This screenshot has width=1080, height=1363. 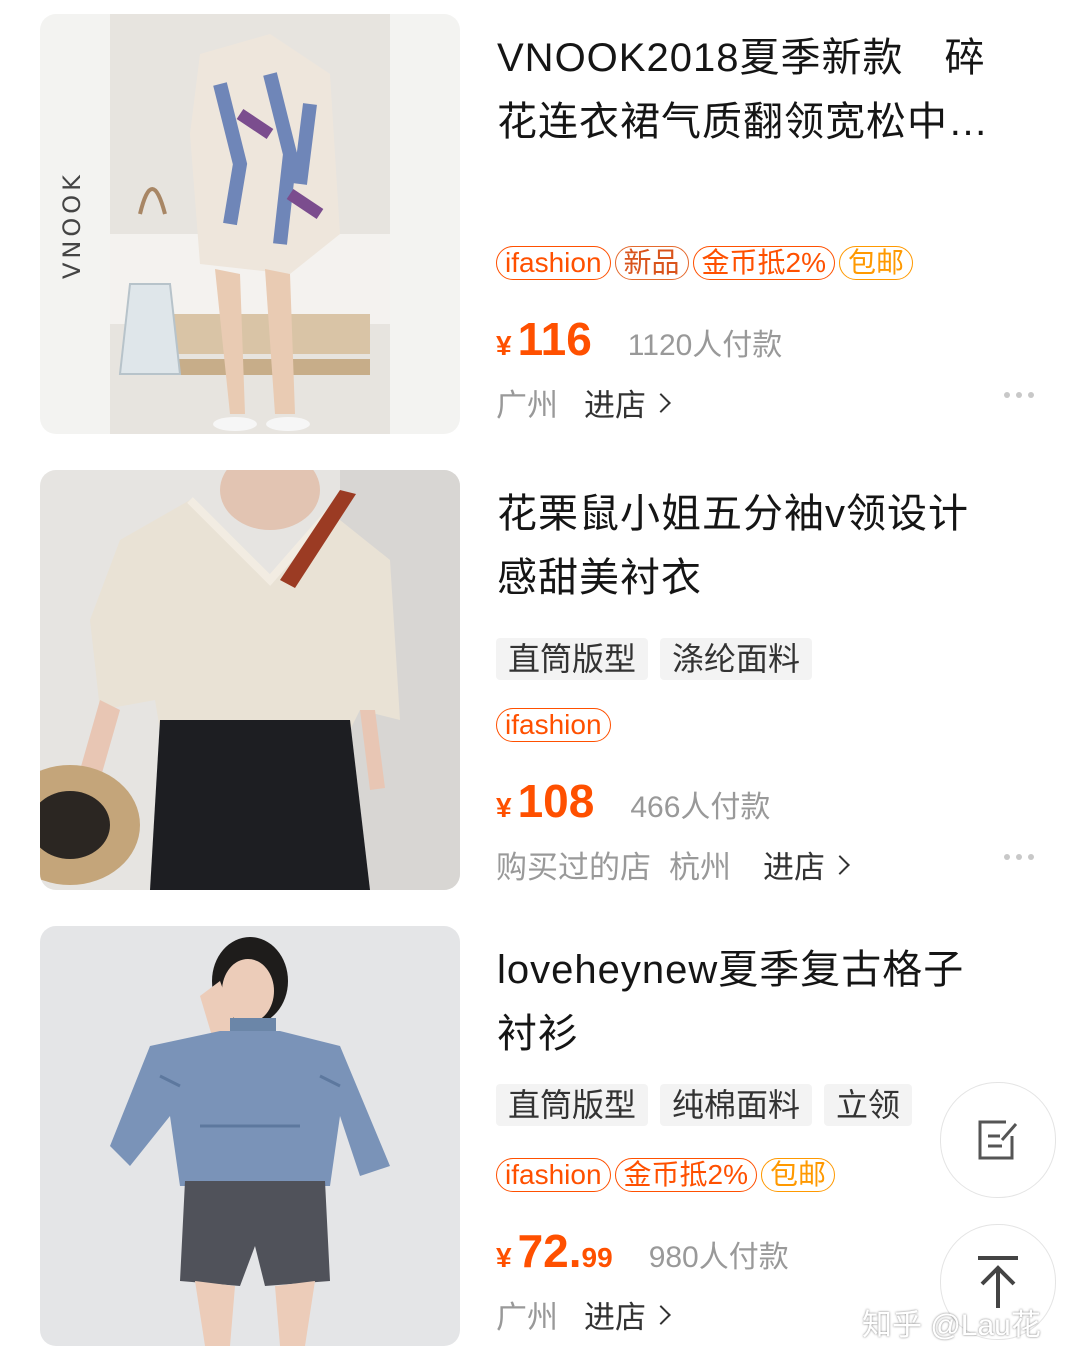 What do you see at coordinates (733, 514) in the screenshot?
I see `title-line: 花栗鼠小姐五分袖v领设计` at bounding box center [733, 514].